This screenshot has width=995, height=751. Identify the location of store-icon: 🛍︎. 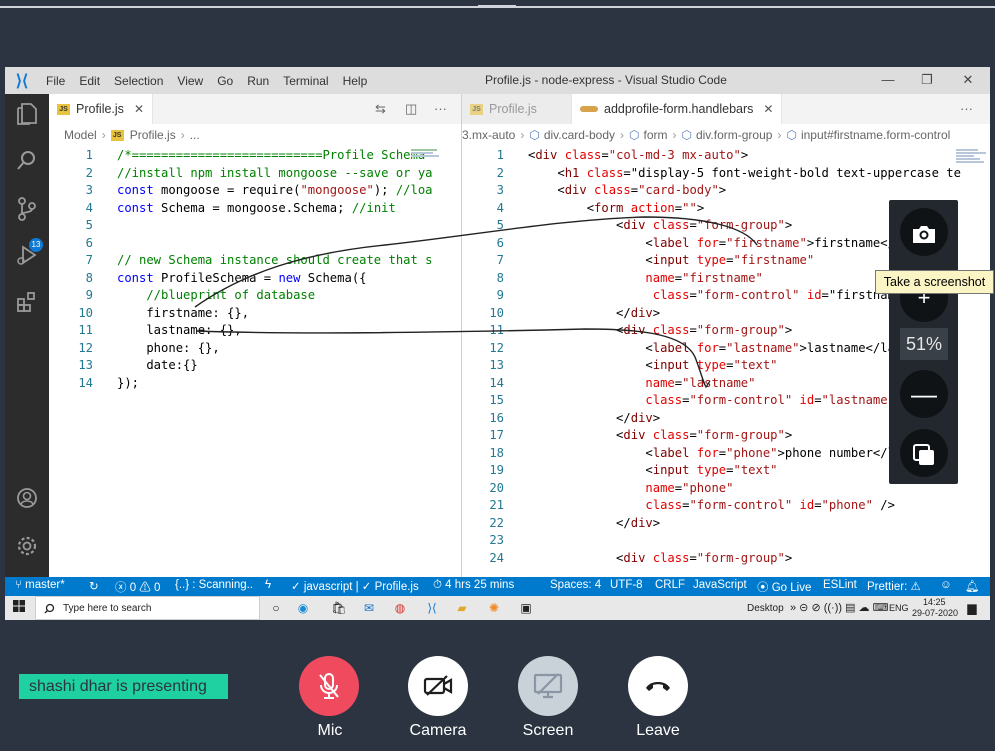
(339, 608).